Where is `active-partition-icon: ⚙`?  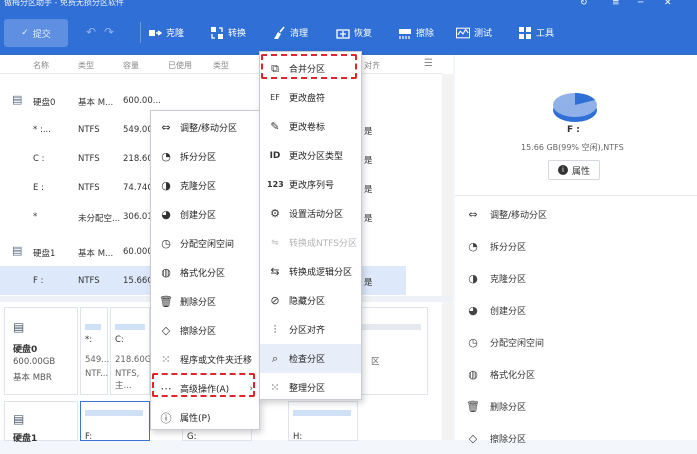 active-partition-icon: ⚙ is located at coordinates (275, 213).